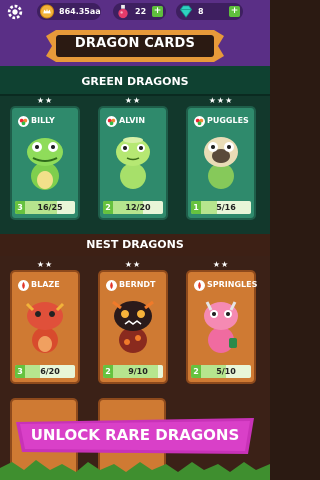 This screenshot has height=480, width=320. I want to click on coins-counter: 864.35aa, so click(69, 11).